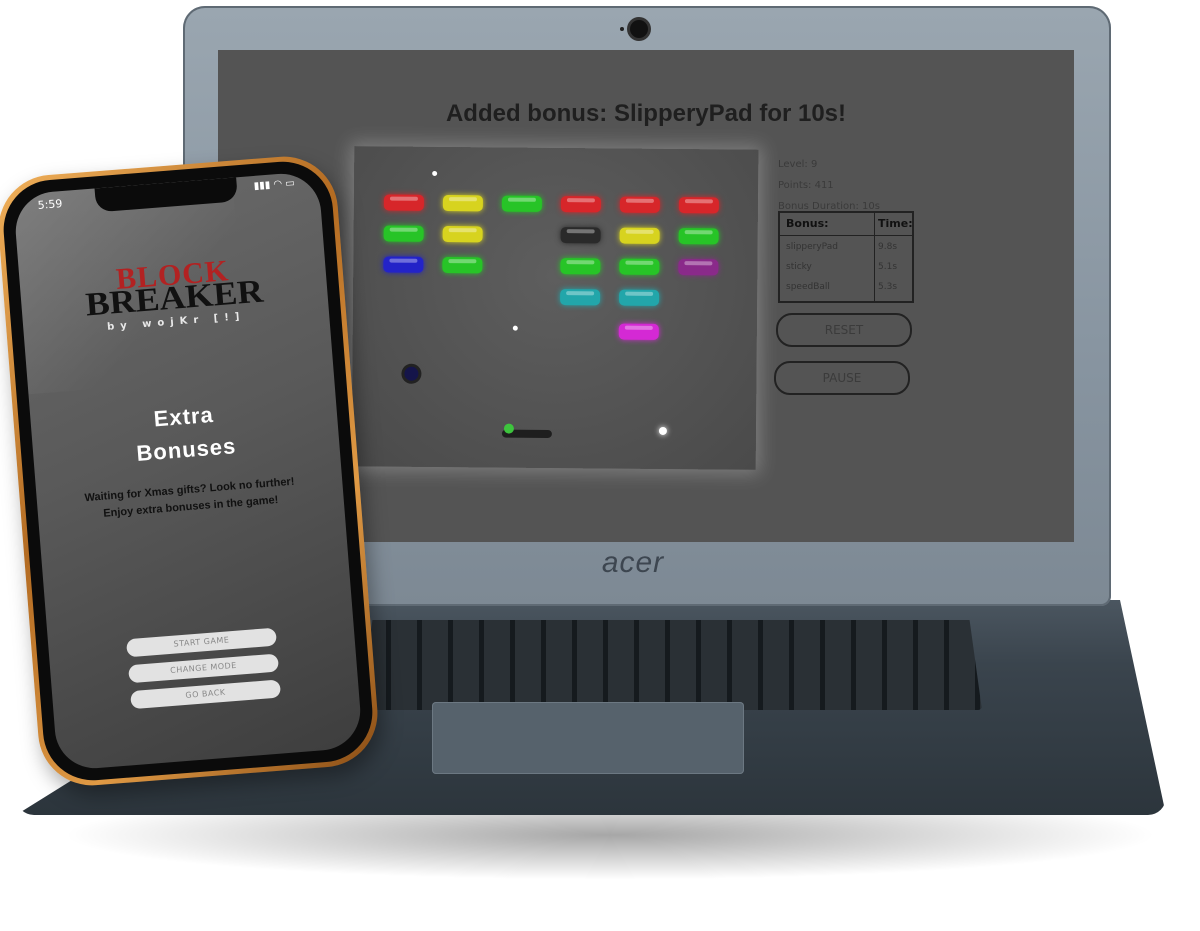 The width and height of the screenshot is (1200, 931). What do you see at coordinates (50, 204) in the screenshot?
I see `status-time: 5:59` at bounding box center [50, 204].